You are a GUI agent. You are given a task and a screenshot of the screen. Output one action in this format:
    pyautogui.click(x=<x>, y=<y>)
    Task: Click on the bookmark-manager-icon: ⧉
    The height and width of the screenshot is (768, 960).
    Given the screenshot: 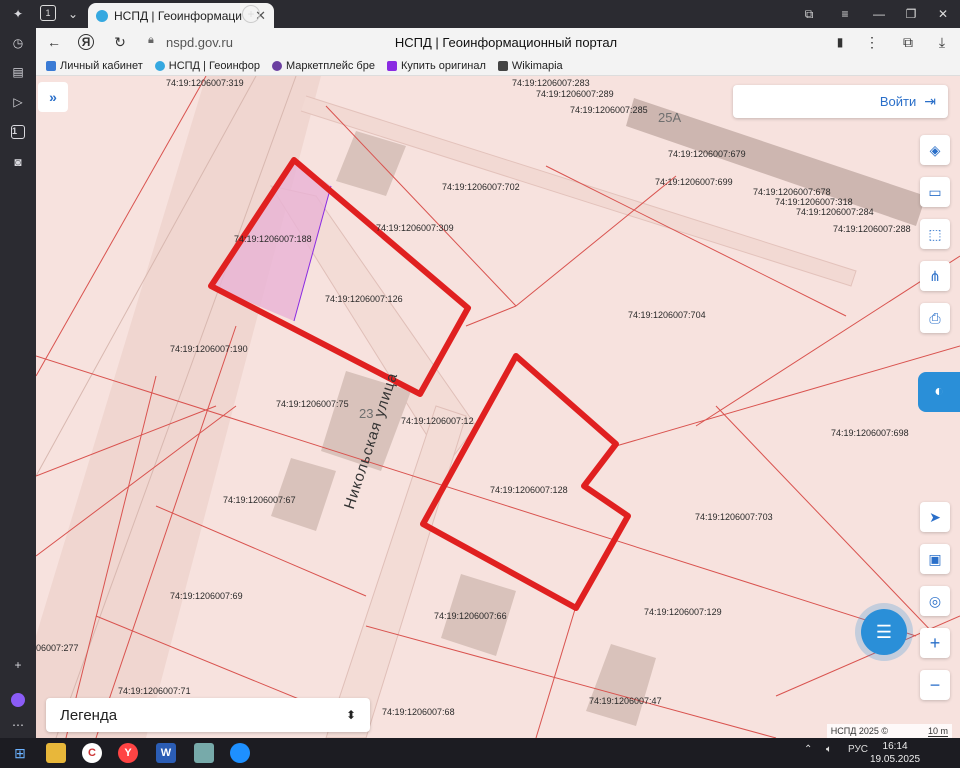 What is the action you would take?
    pyautogui.click(x=809, y=14)
    